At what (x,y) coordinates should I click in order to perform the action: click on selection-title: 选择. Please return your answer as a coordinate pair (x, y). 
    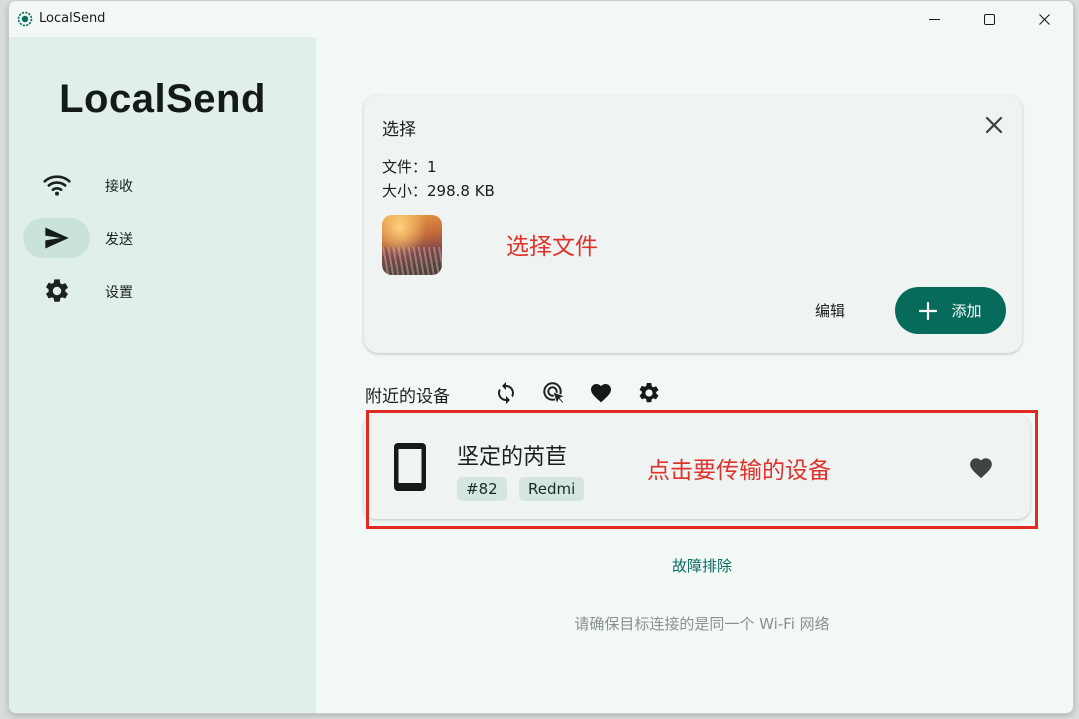
    Looking at the image, I should click on (399, 130).